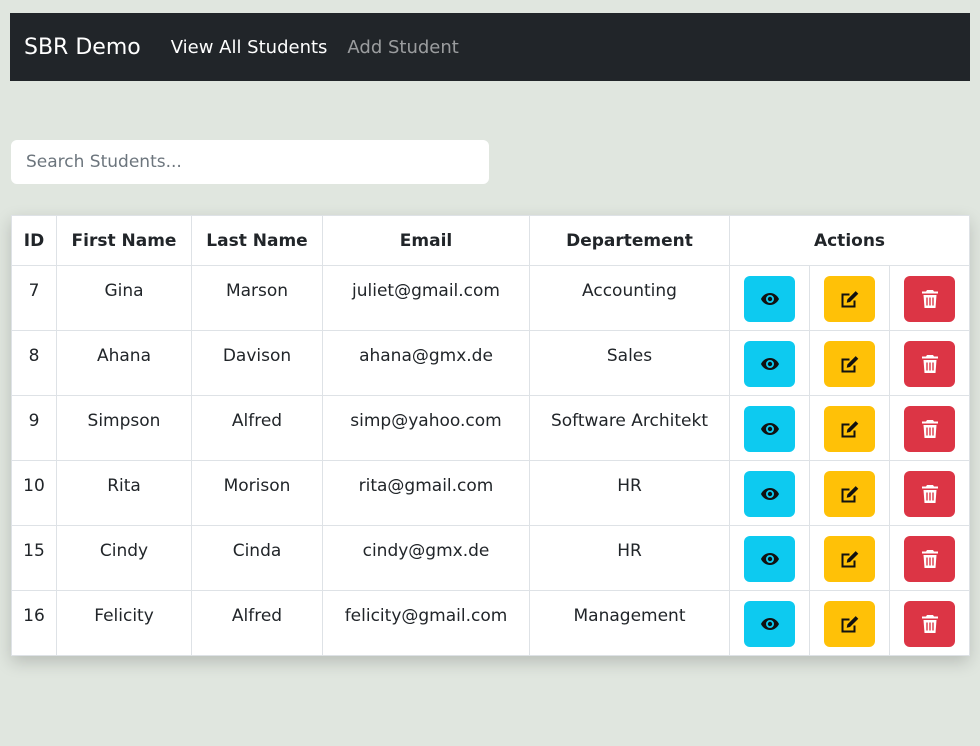  What do you see at coordinates (124, 428) in the screenshot?
I see `cell-first-name: Simpson` at bounding box center [124, 428].